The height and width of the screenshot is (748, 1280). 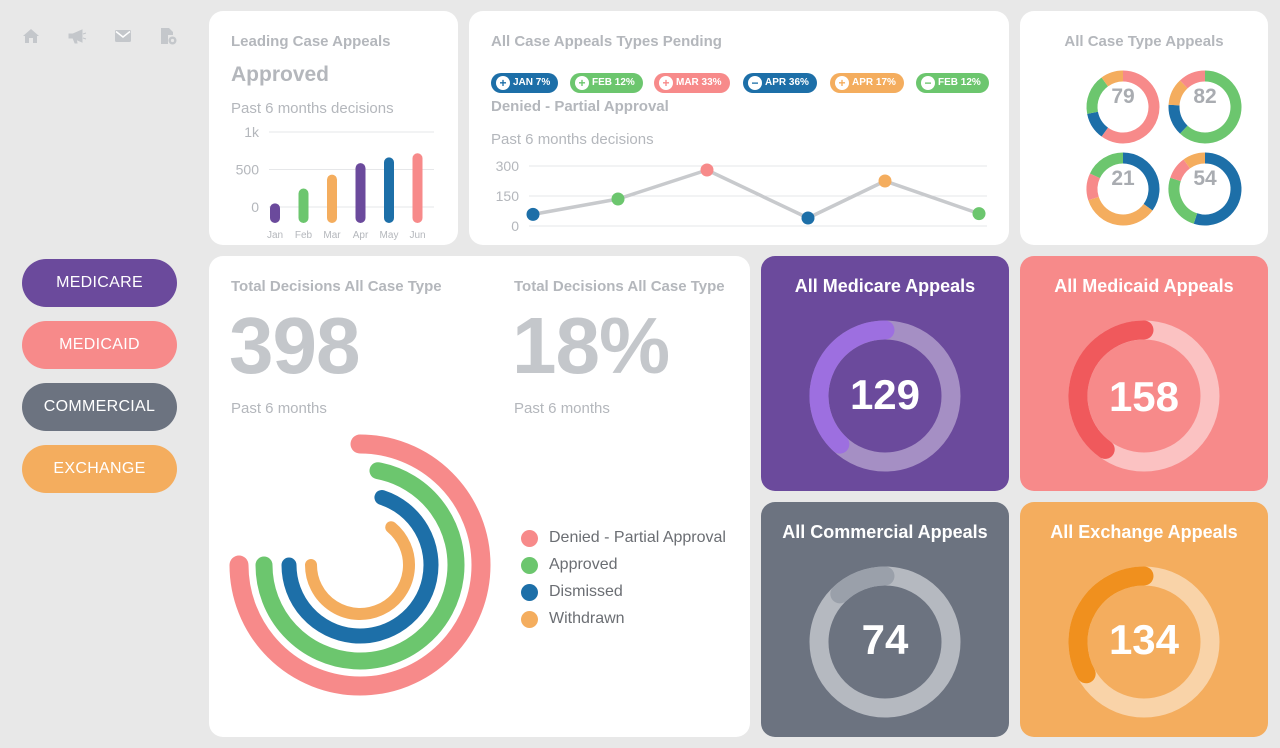 What do you see at coordinates (637, 537) in the screenshot?
I see `legend-label: Denied - Partial Approval` at bounding box center [637, 537].